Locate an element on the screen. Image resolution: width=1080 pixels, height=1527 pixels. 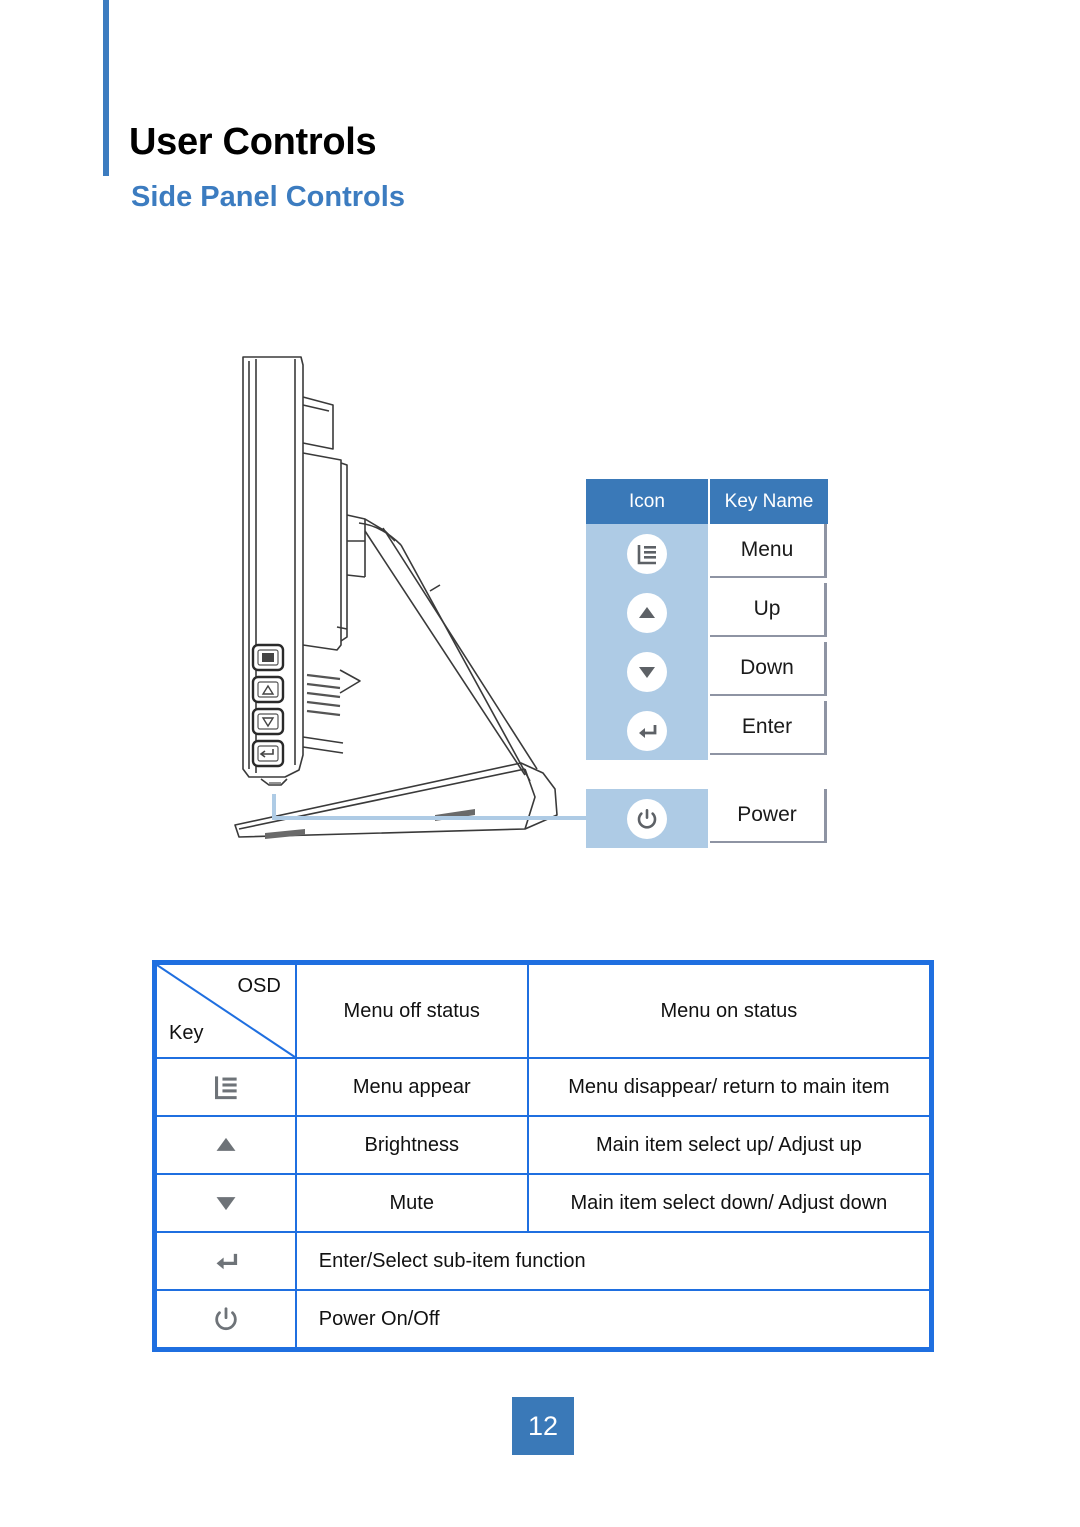
table-row: Mute Main item select down/ Adjust down is located at coordinates (543, 1203).